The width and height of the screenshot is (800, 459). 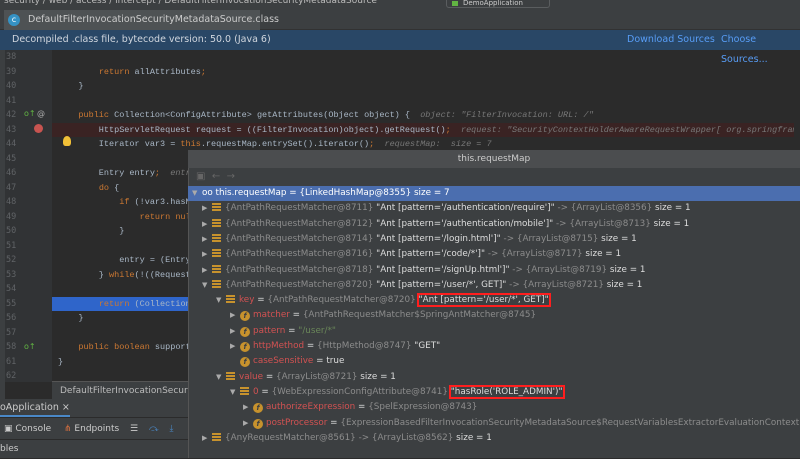 I want to click on line-number: 48, so click(x=11, y=202).